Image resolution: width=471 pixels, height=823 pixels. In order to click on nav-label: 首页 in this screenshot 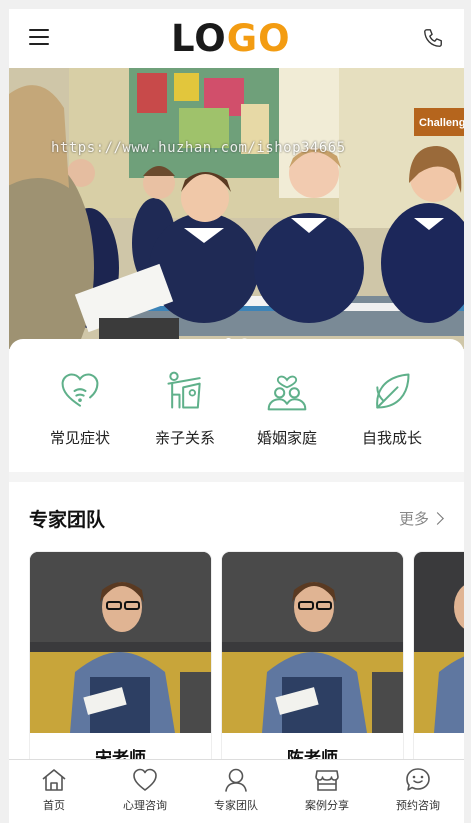, I will do `click(54, 805)`.